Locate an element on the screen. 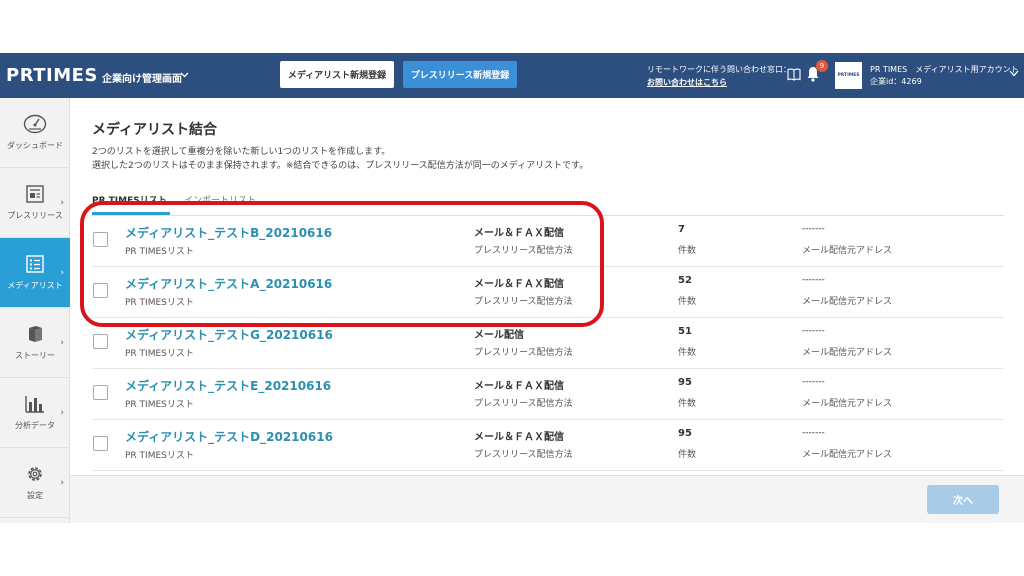 The width and height of the screenshot is (1024, 576). admin-label: 企業向け管理画面 is located at coordinates (142, 77).